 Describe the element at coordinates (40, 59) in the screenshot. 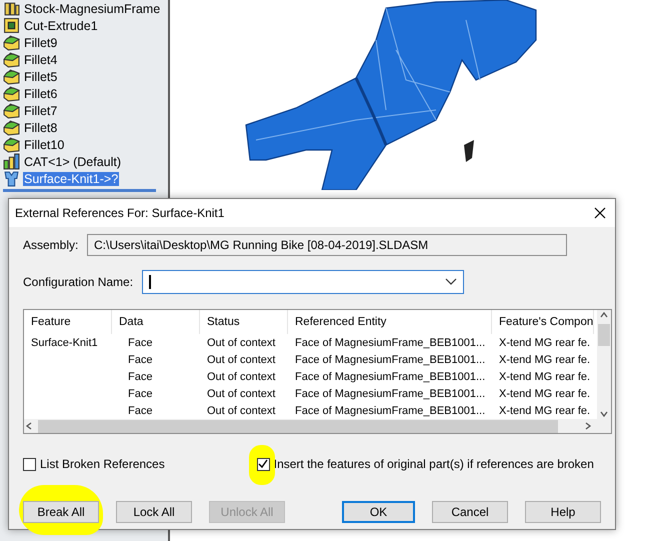

I see `tree-item: Fillet4` at that location.